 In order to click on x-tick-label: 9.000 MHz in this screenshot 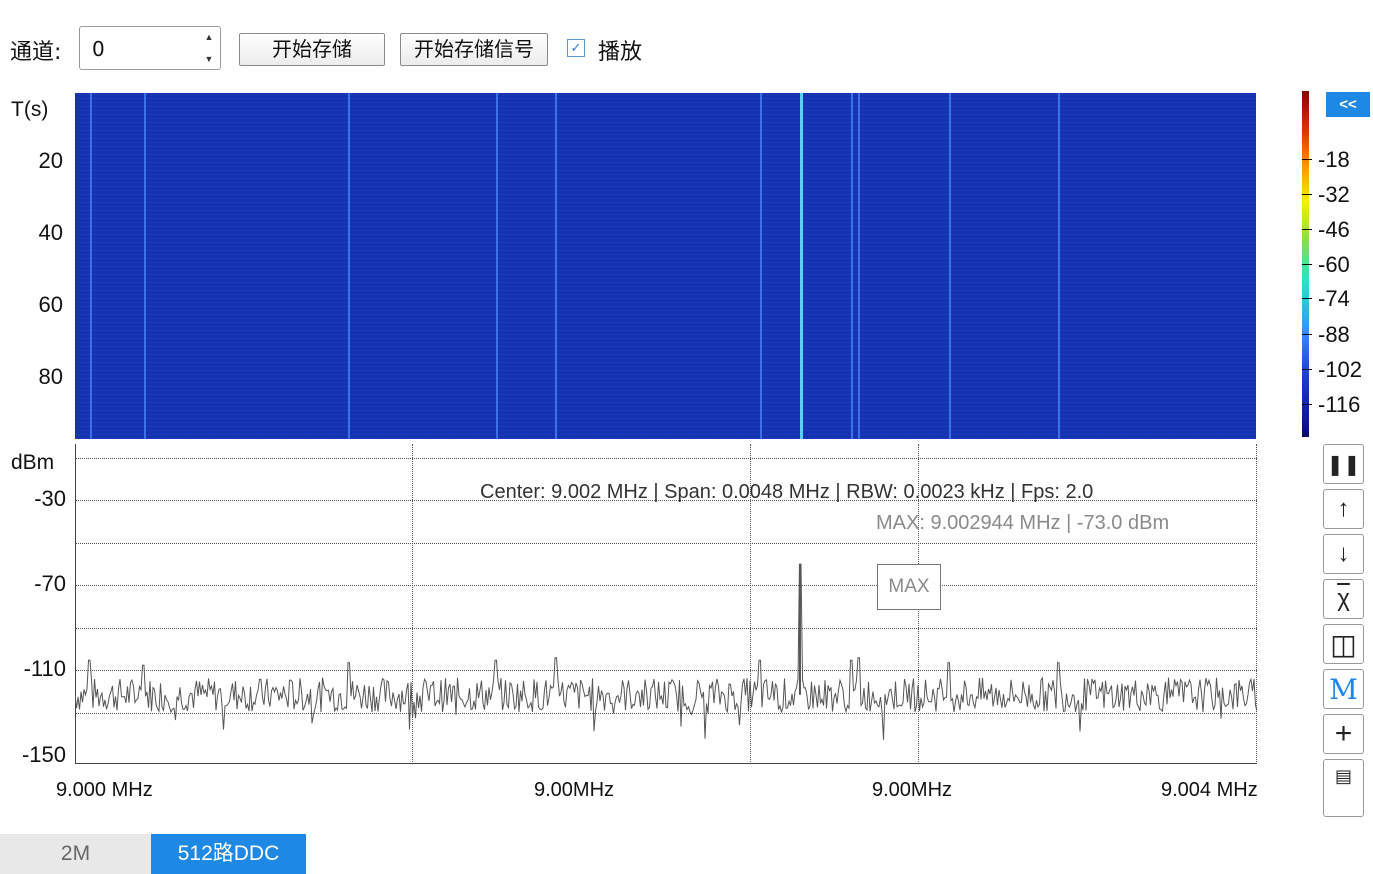, I will do `click(104, 790)`.